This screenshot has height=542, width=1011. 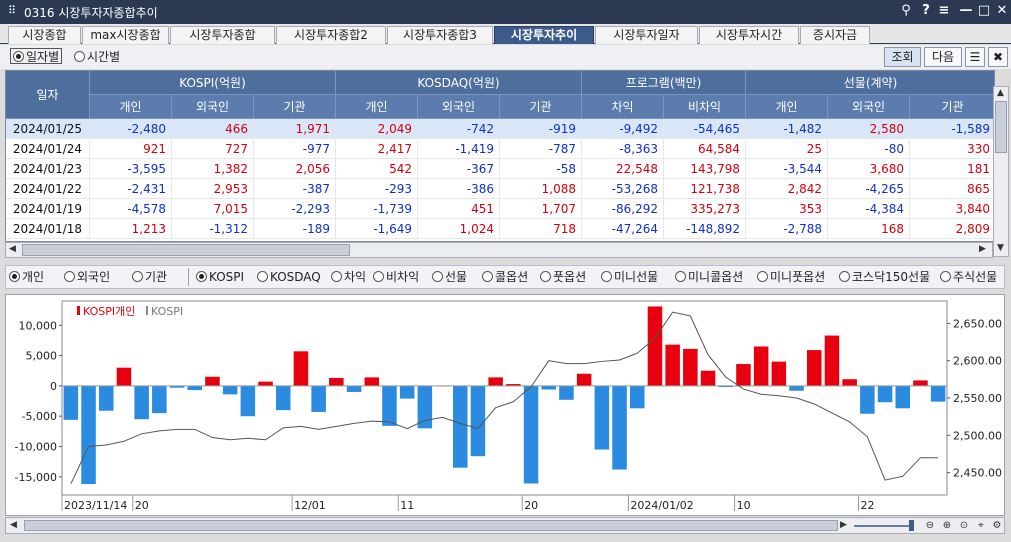 I want to click on investor-option-1: 외국인, so click(x=87, y=277).